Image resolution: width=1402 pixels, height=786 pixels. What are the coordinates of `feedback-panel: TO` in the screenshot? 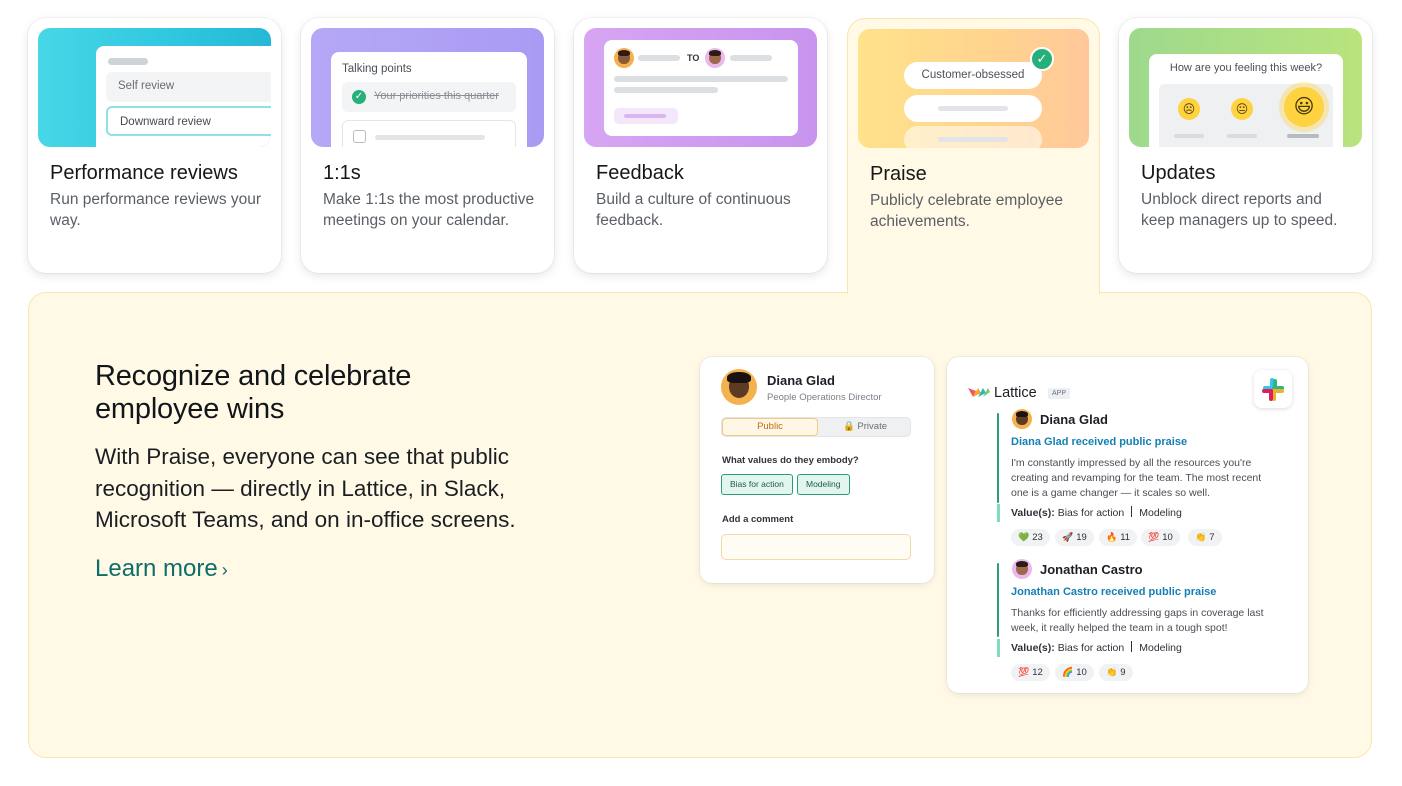 It's located at (701, 88).